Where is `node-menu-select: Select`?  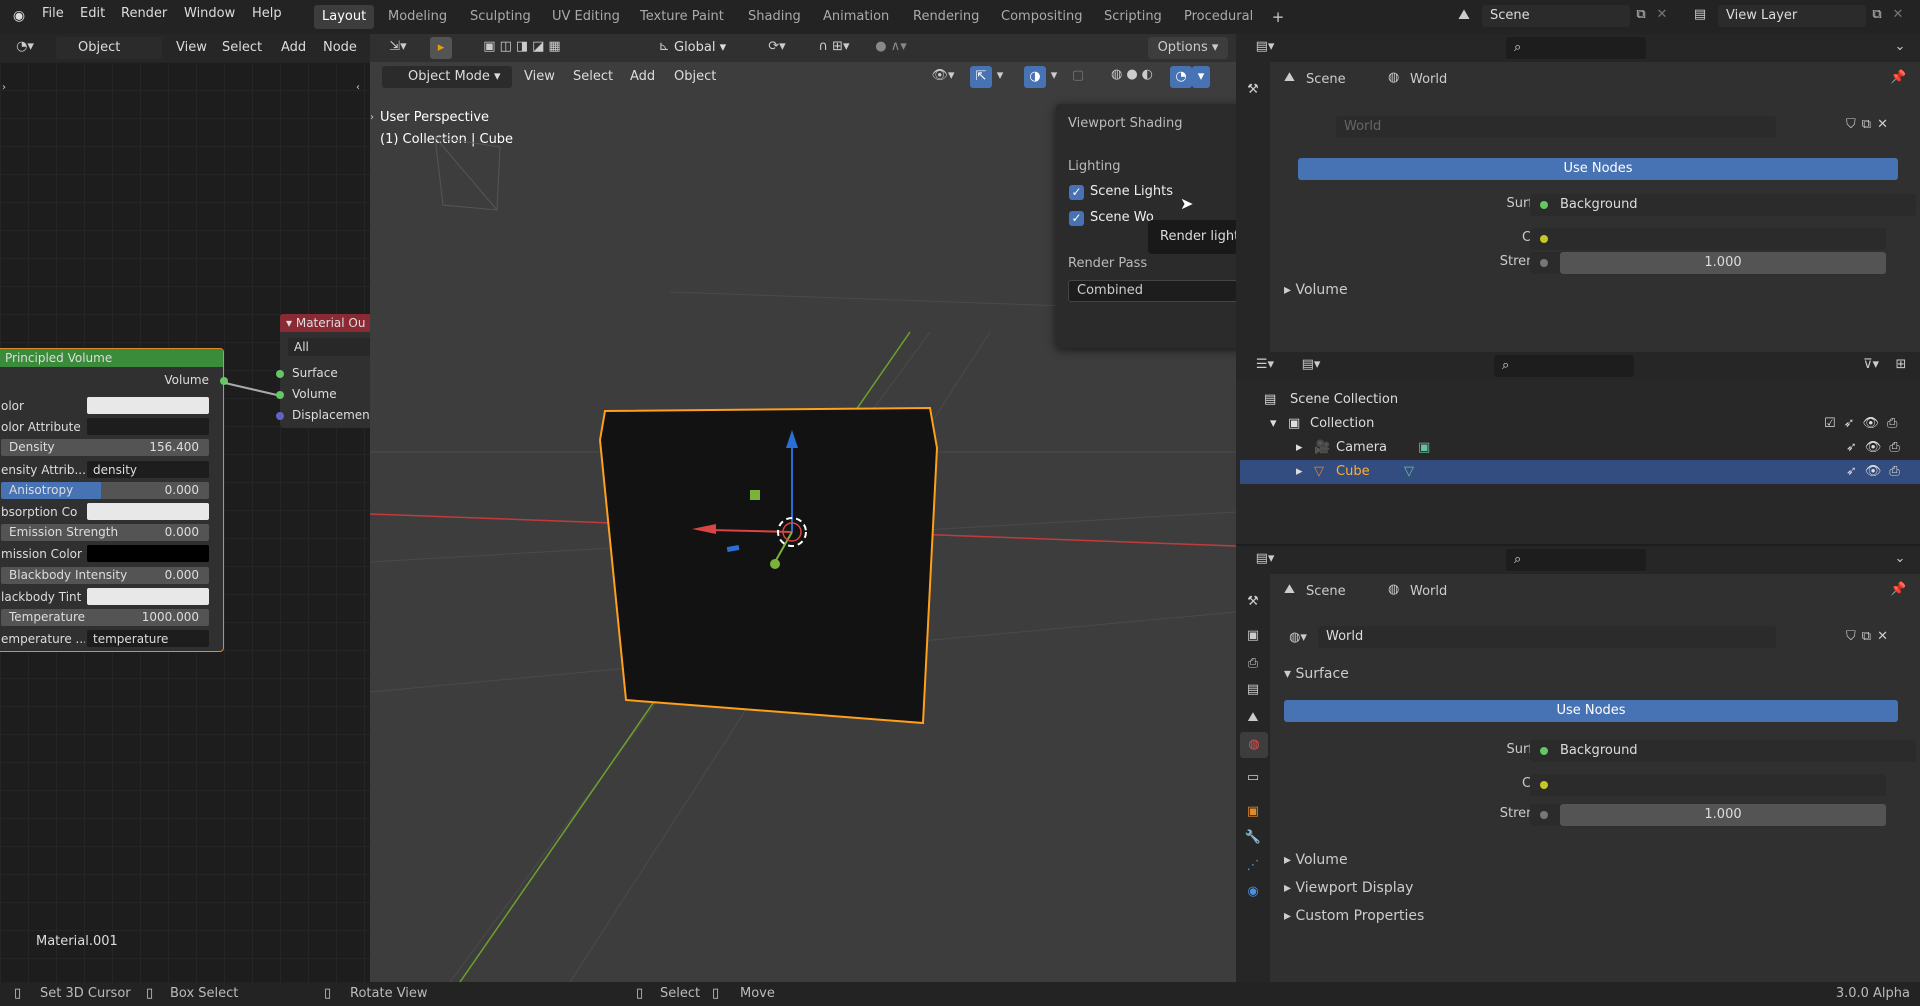
node-menu-select: Select is located at coordinates (242, 48).